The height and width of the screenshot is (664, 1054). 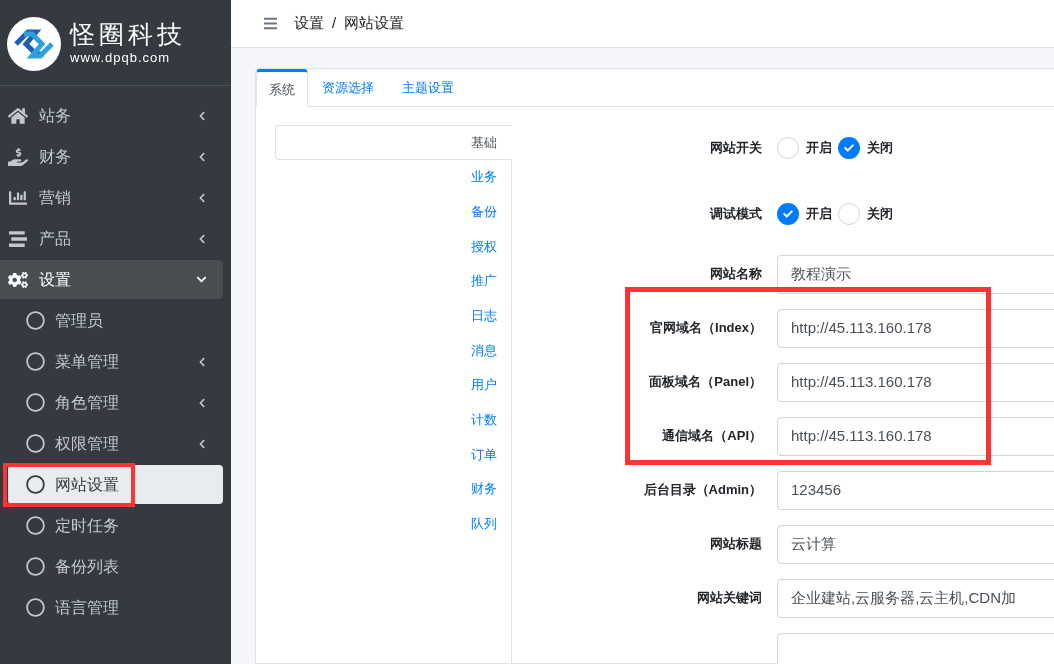 What do you see at coordinates (393, 489) in the screenshot?
I see `section-tab: 财务` at bounding box center [393, 489].